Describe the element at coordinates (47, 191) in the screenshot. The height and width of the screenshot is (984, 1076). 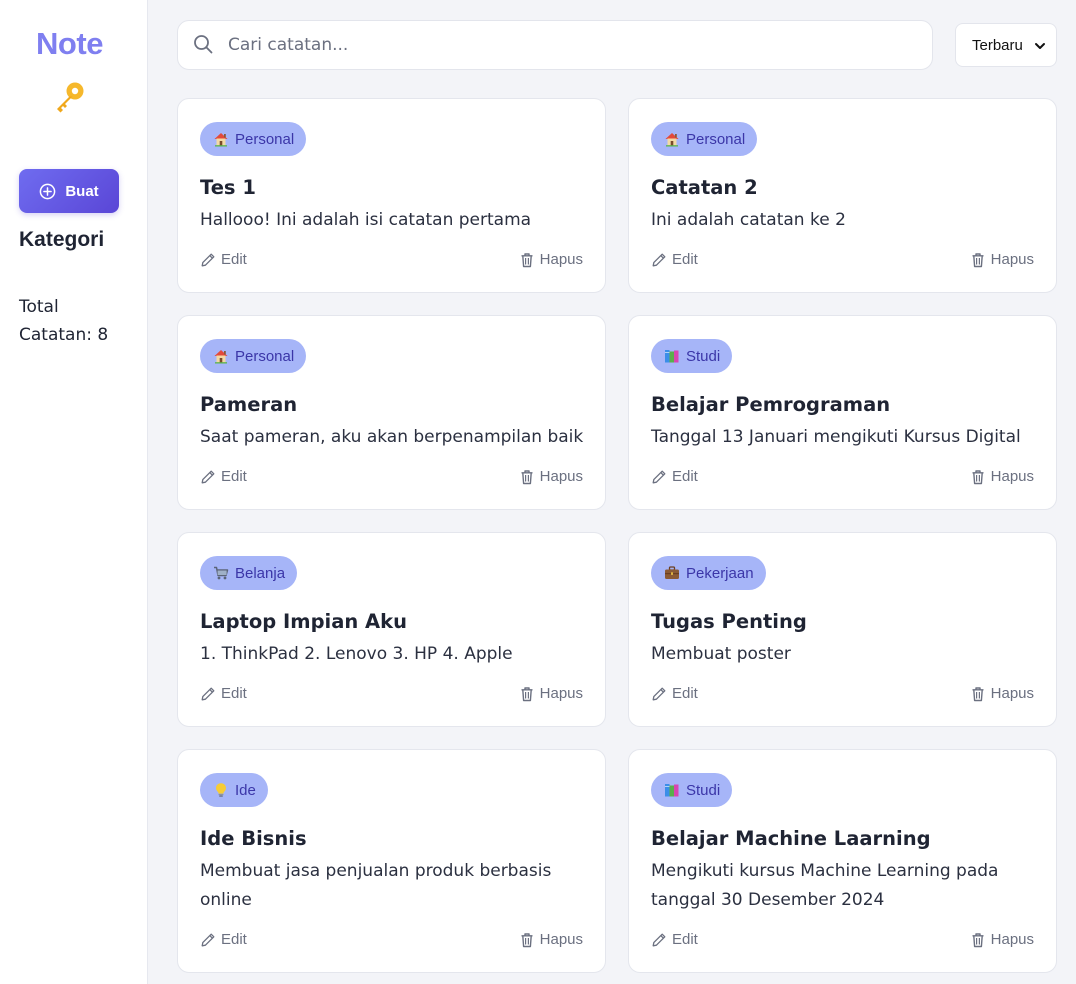
I see `plus-circle-icon` at that location.